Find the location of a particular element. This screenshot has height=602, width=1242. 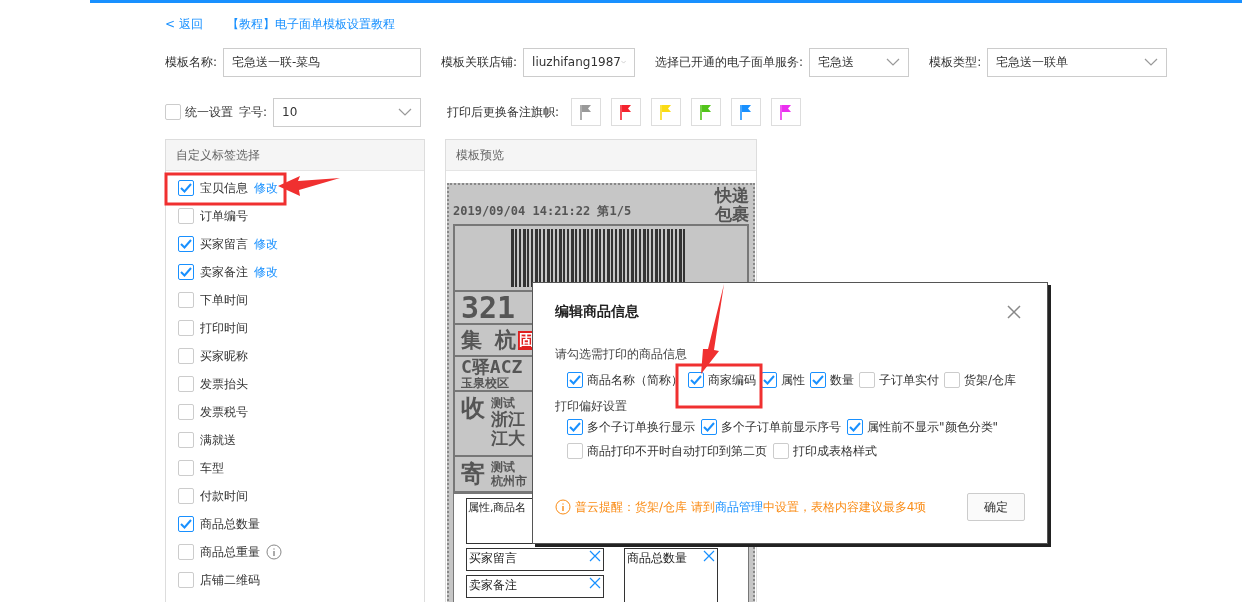

option-label: 属性 is located at coordinates (793, 380).